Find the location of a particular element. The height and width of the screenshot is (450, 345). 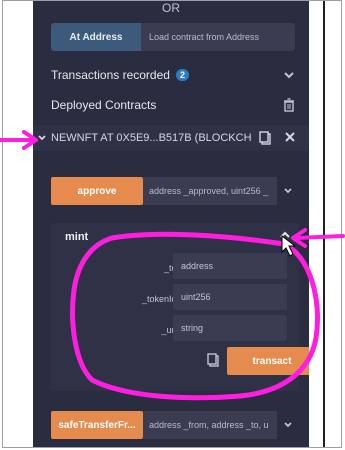

transactions-count-badge: 2 is located at coordinates (182, 75).